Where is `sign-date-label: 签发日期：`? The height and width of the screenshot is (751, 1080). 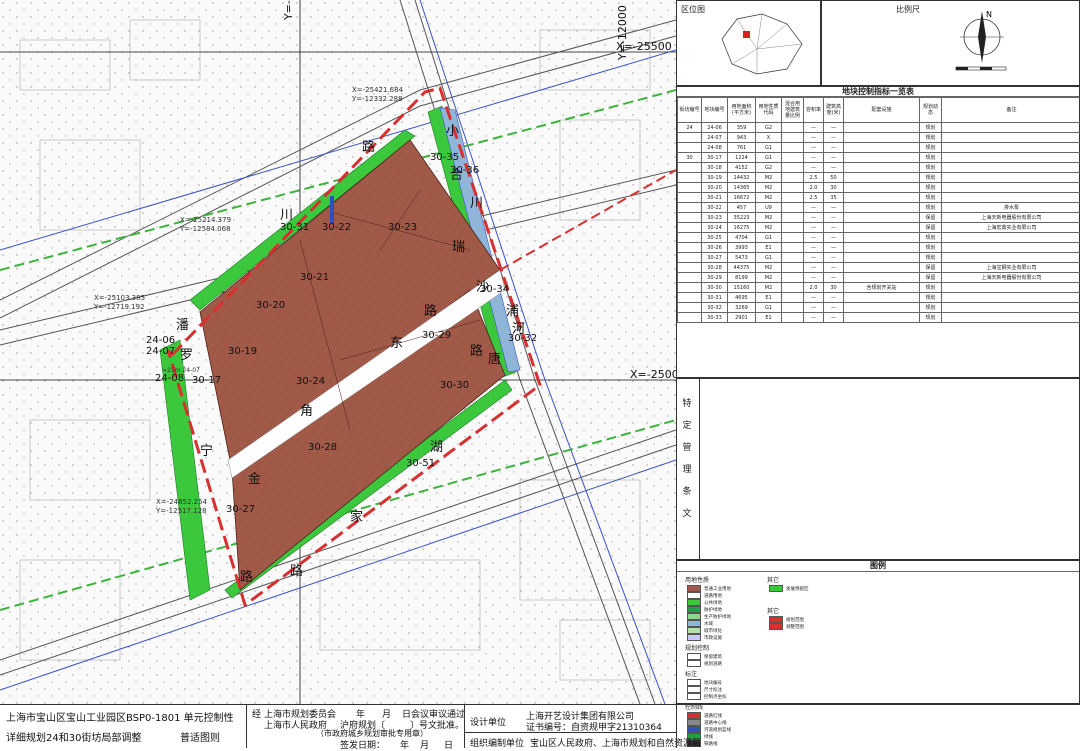
sign-date-label: 签发日期： is located at coordinates (362, 744).